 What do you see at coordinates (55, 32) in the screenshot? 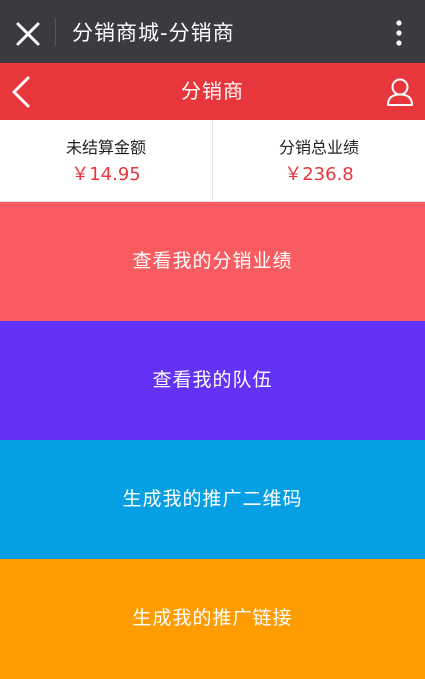
I see `top-bar-divider` at bounding box center [55, 32].